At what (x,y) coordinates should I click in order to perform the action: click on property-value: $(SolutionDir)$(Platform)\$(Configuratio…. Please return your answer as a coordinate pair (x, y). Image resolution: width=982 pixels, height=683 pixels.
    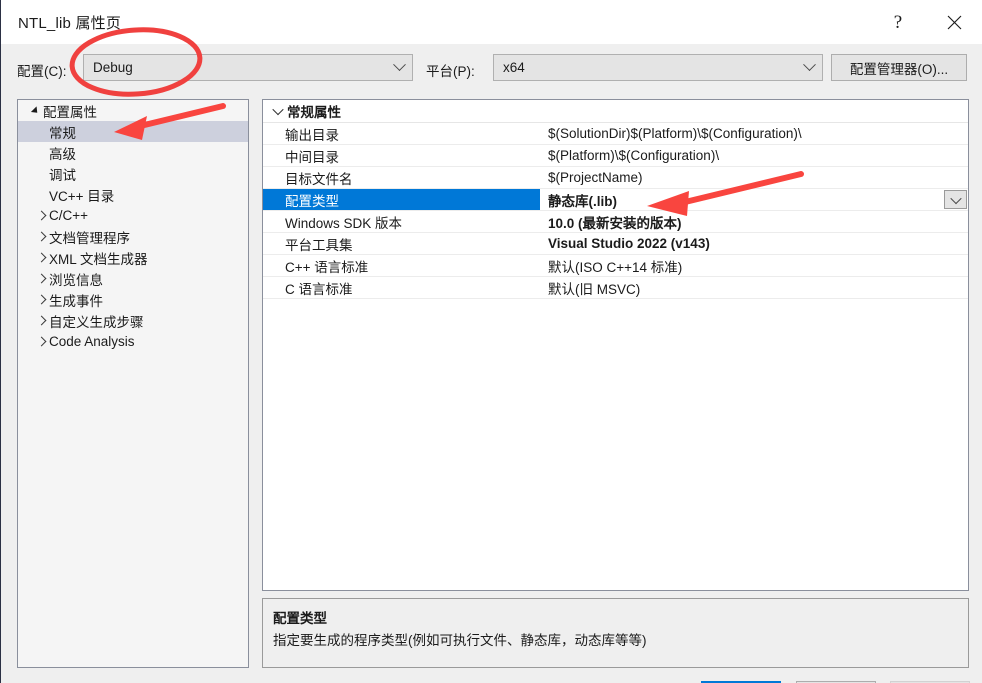
    Looking at the image, I should click on (754, 133).